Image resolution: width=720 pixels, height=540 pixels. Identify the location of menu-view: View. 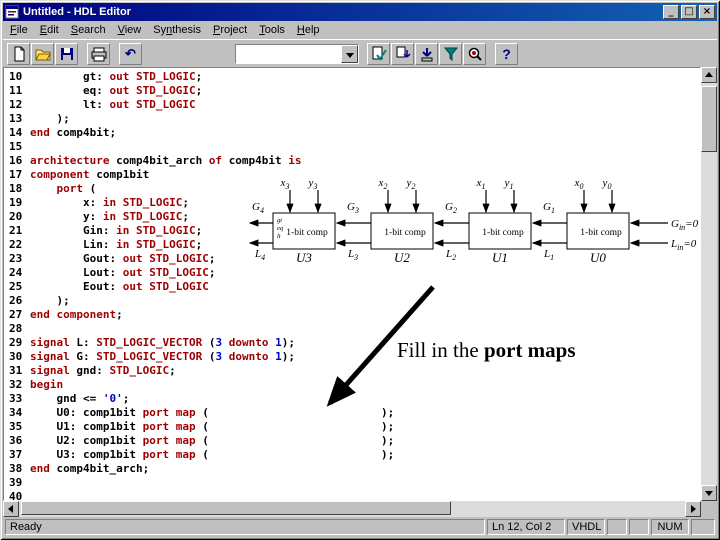
(130, 30).